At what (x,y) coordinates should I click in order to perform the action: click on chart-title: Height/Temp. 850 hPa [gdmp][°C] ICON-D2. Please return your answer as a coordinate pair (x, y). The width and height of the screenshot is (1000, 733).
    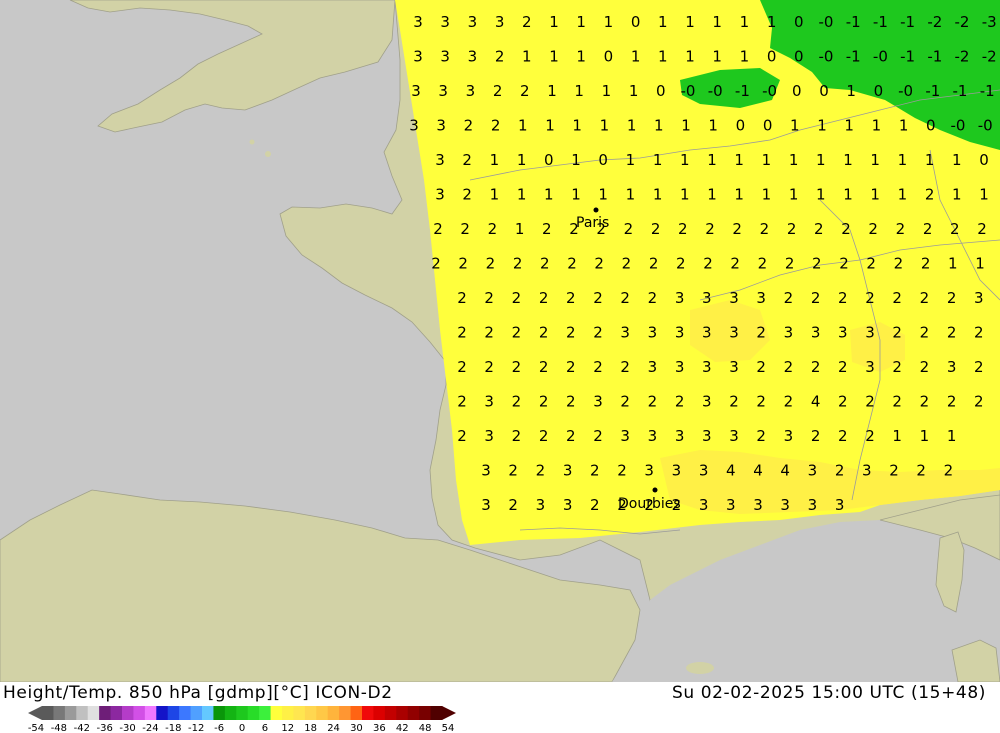
    Looking at the image, I should click on (198, 693).